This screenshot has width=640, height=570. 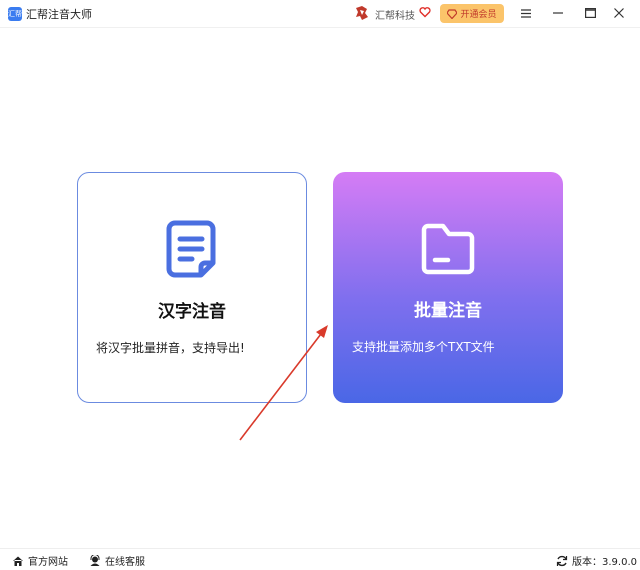 I want to click on close-icon, so click(x=619, y=13).